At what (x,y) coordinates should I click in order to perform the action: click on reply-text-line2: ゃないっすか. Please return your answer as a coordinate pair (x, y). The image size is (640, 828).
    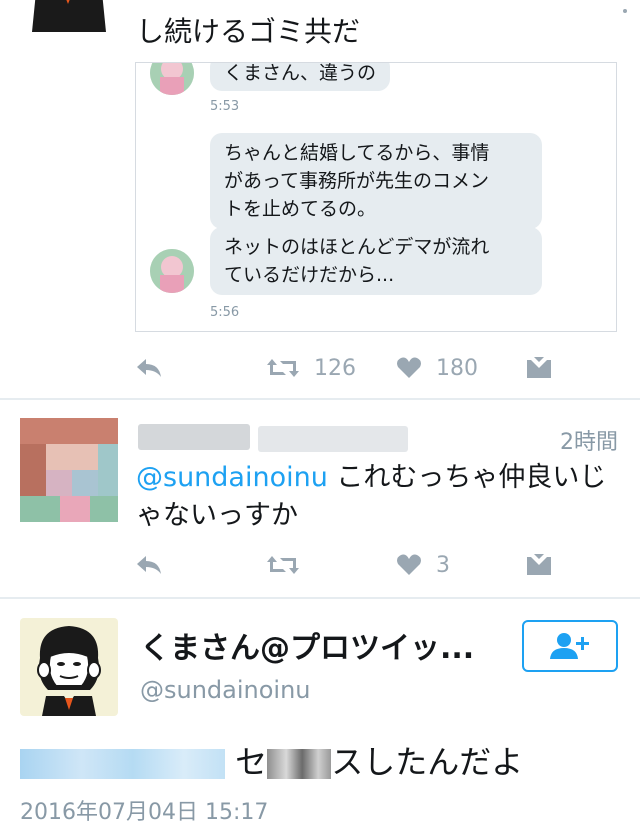
    Looking at the image, I should click on (217, 515).